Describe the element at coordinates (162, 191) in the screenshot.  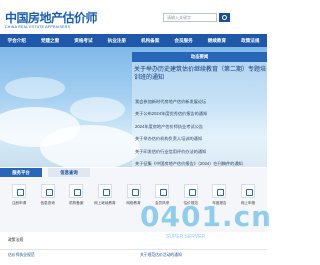
I see `members-icon` at that location.